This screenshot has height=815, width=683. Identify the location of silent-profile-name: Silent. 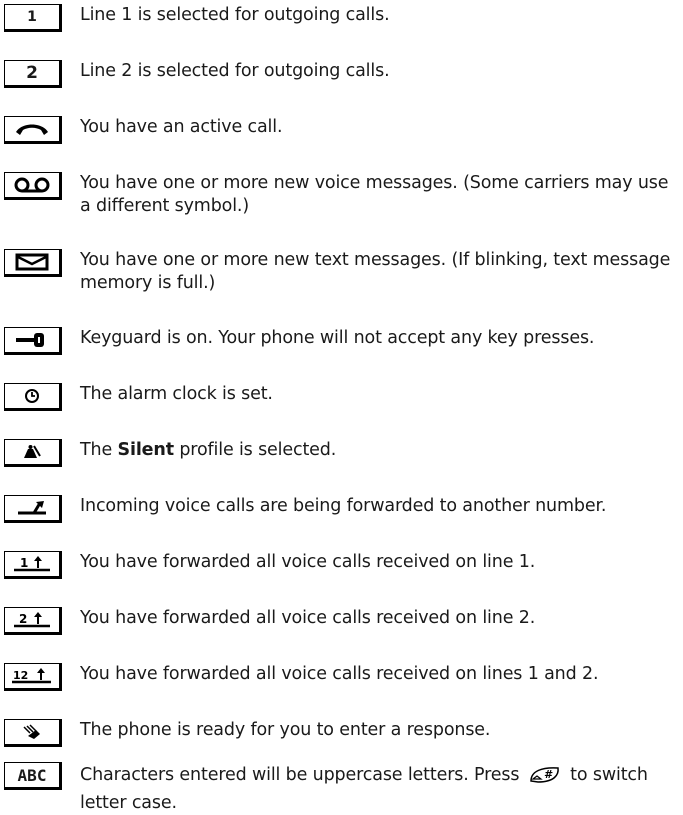
(146, 450).